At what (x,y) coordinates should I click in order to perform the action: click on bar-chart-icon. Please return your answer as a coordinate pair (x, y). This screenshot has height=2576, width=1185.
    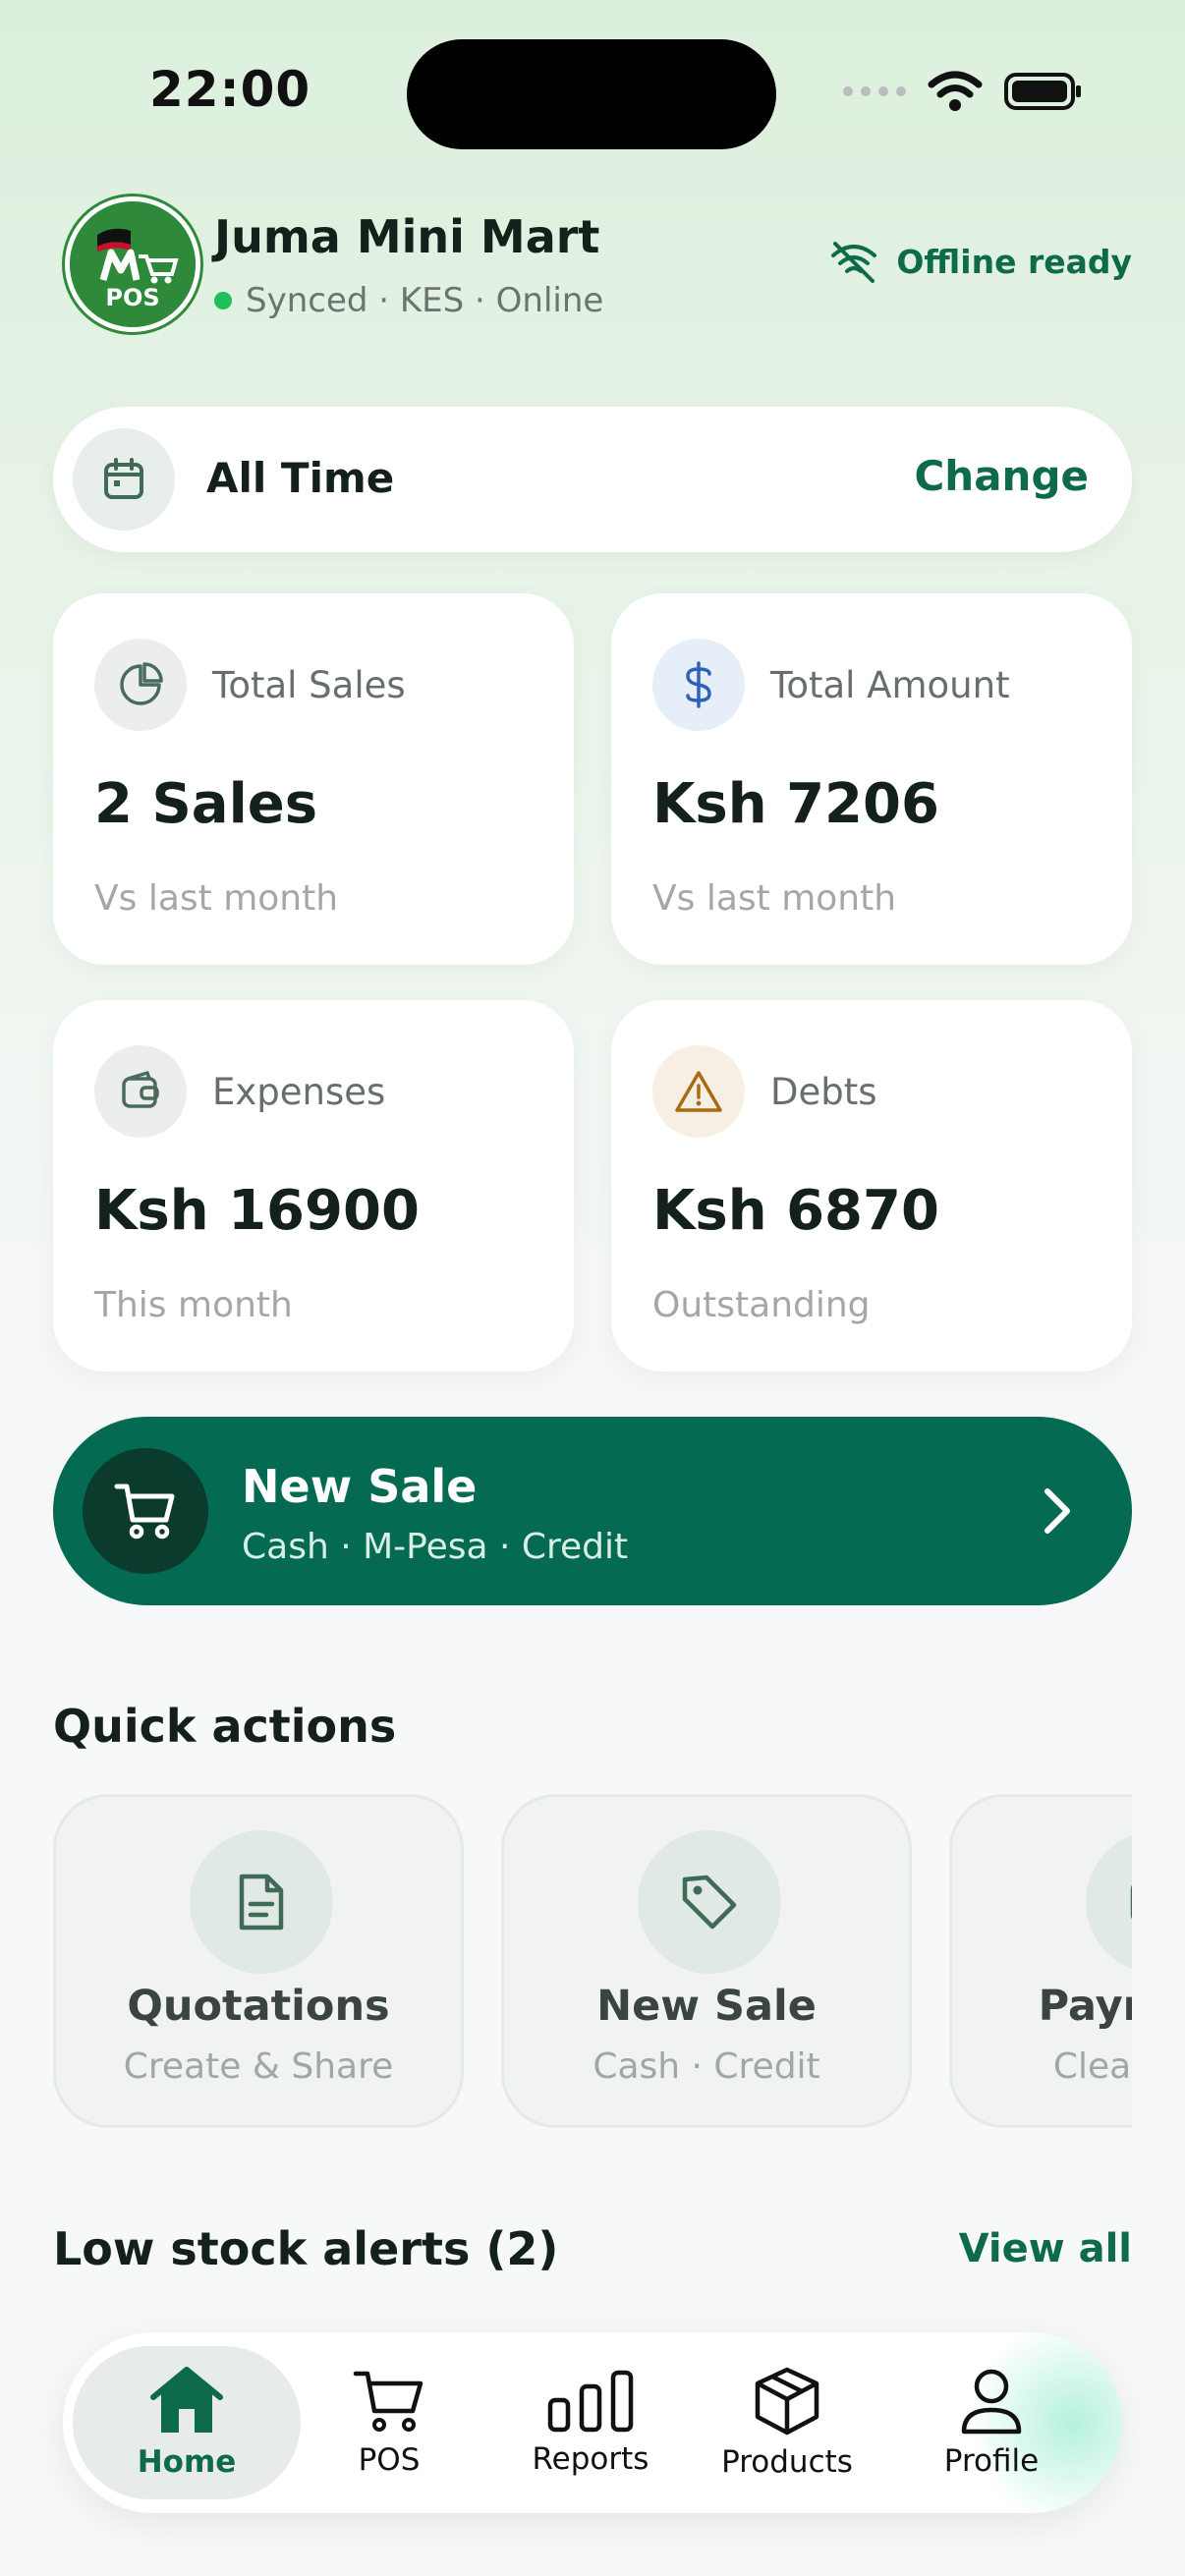
    Looking at the image, I should click on (591, 2401).